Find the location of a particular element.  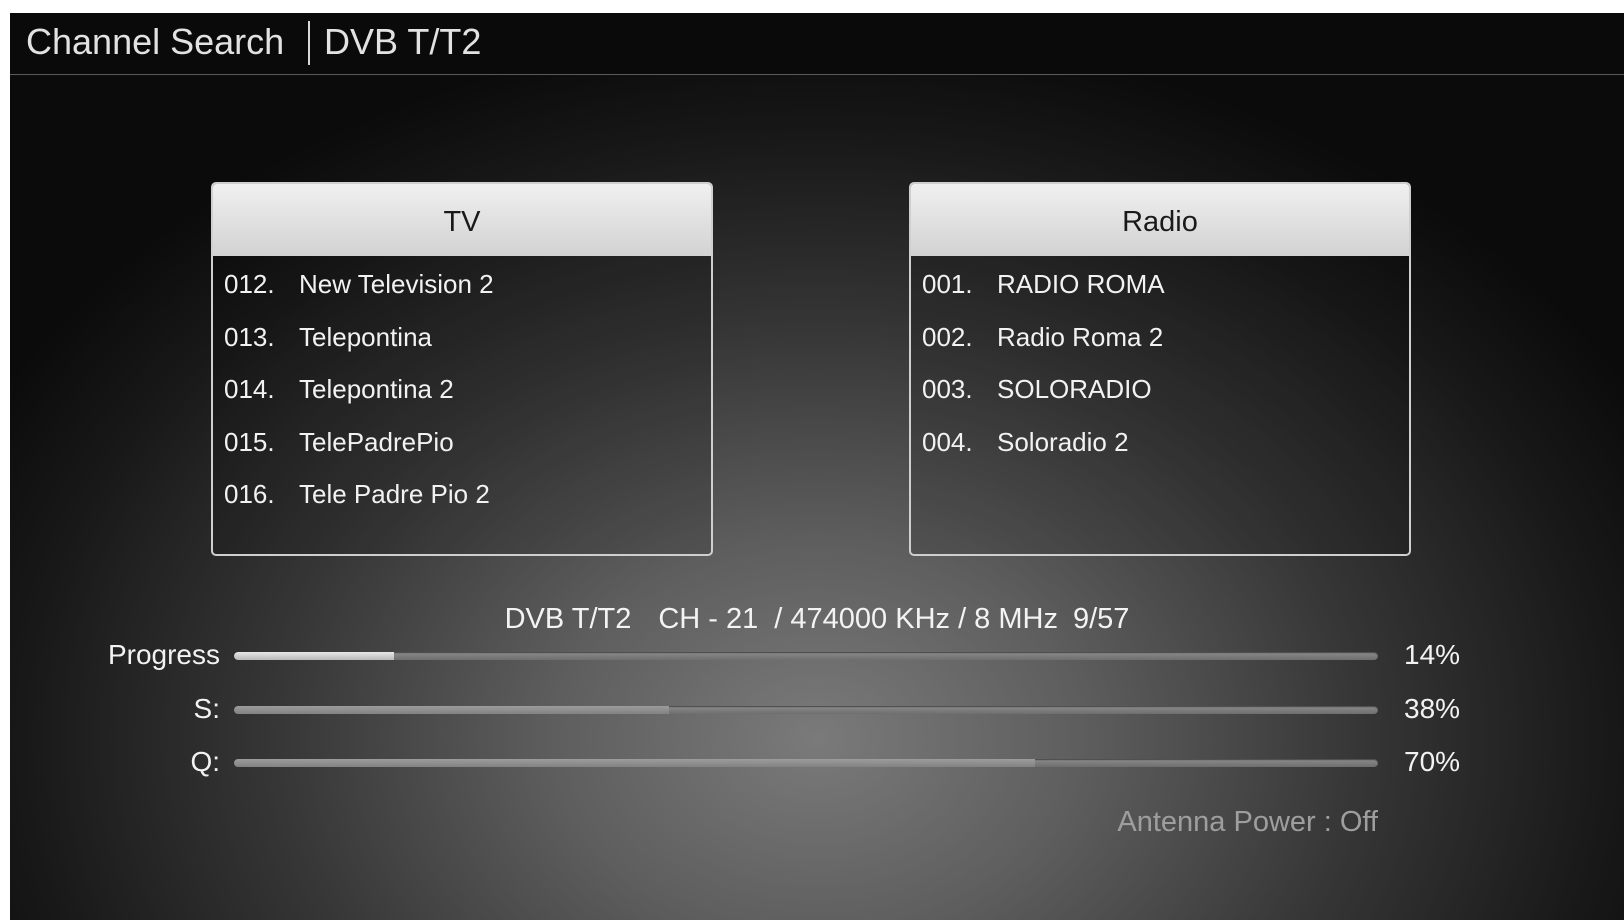

scan-channel: CH - 21 is located at coordinates (708, 619).